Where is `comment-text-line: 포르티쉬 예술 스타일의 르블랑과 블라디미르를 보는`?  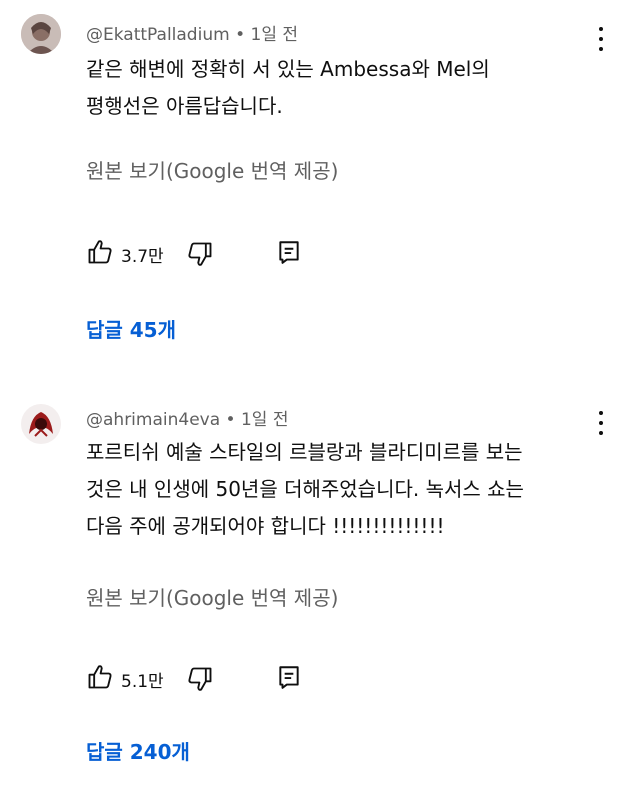
comment-text-line: 포르티쉬 예술 스타일의 르블랑과 블라디미르를 보는 is located at coordinates (304, 452).